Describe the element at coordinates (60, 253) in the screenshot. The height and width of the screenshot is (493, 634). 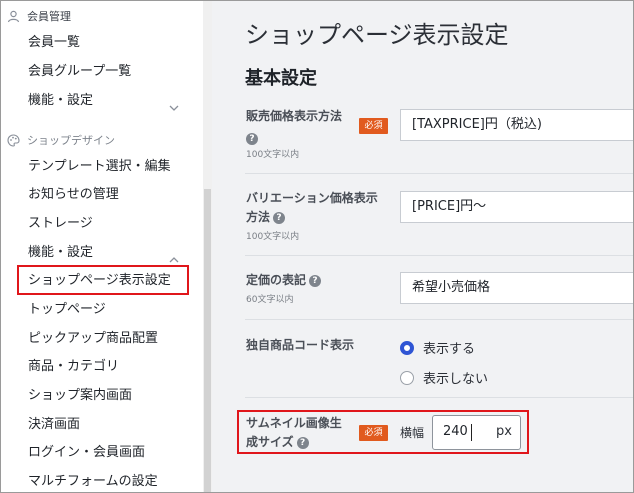
I see `sidebar-item-design-settings: 機能・設定` at that location.